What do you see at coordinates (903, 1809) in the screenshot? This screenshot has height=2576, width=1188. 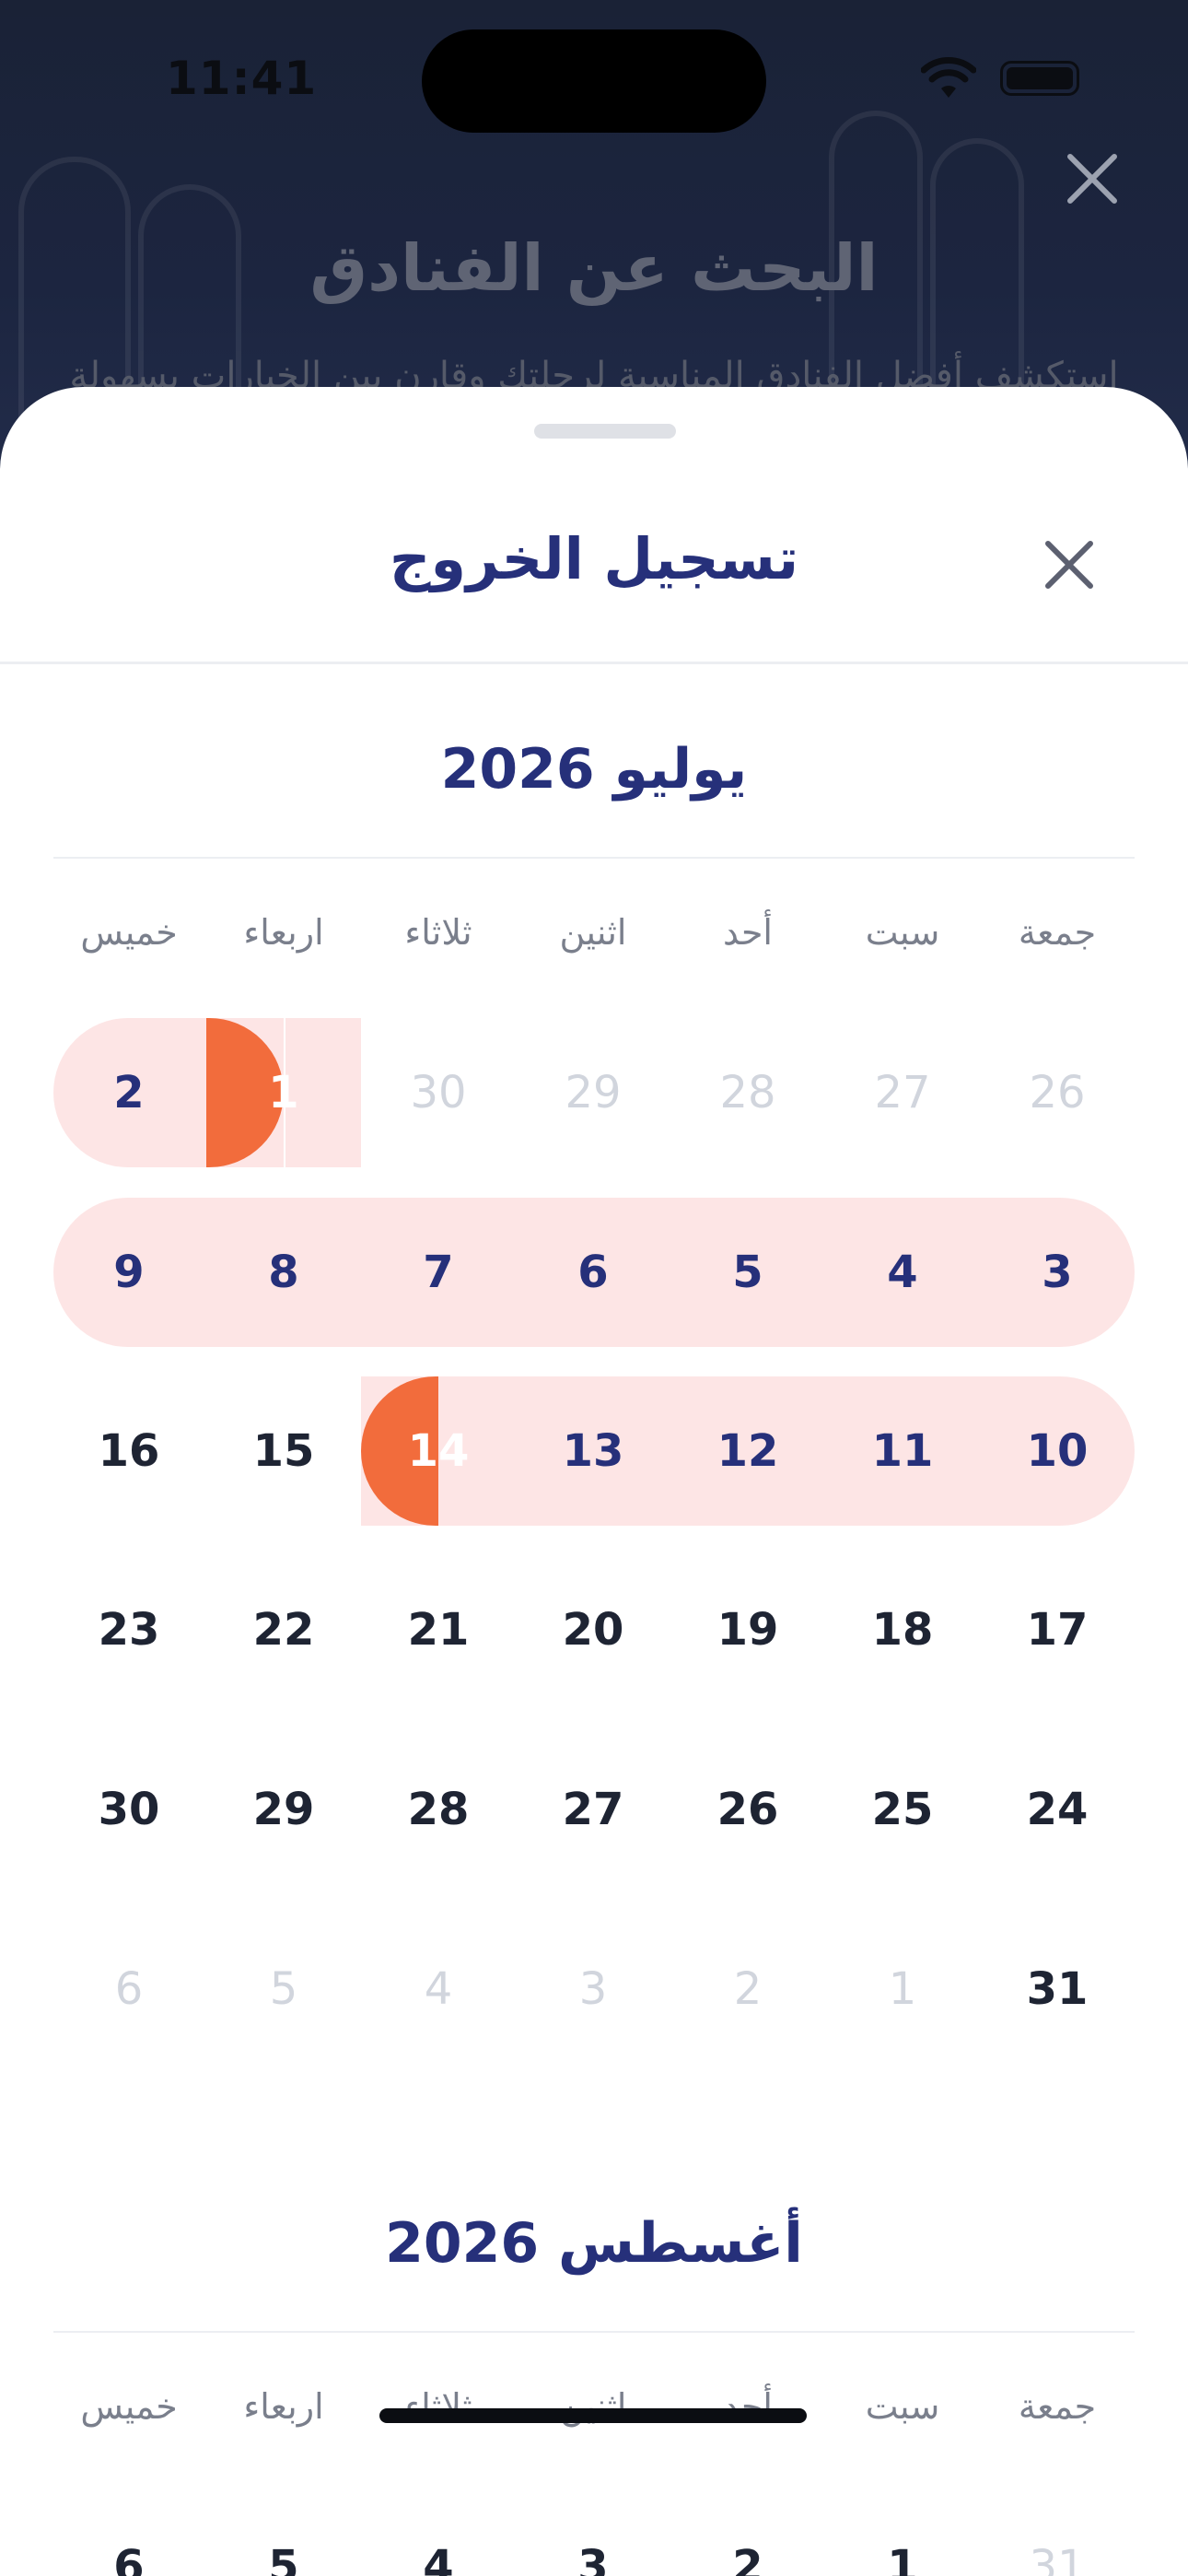 I see `calendar-day: 25` at bounding box center [903, 1809].